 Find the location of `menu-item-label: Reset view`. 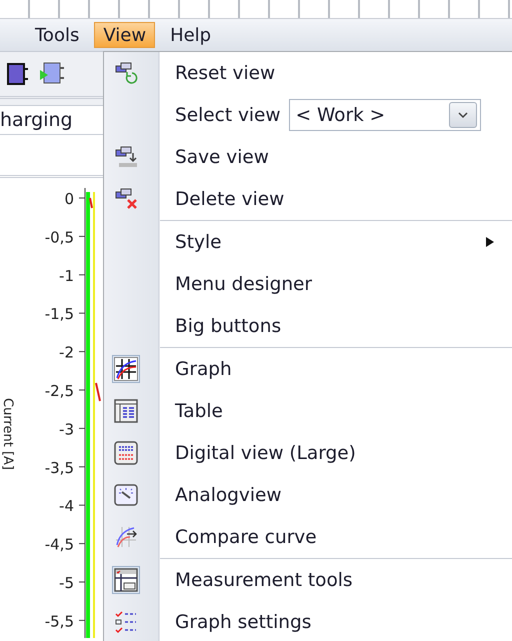

menu-item-label: Reset view is located at coordinates (225, 73).